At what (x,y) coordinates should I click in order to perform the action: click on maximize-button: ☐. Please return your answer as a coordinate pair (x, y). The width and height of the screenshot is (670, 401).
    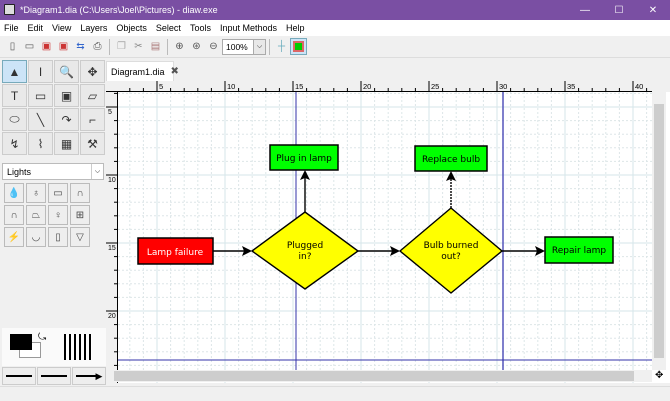
    Looking at the image, I should click on (619, 10).